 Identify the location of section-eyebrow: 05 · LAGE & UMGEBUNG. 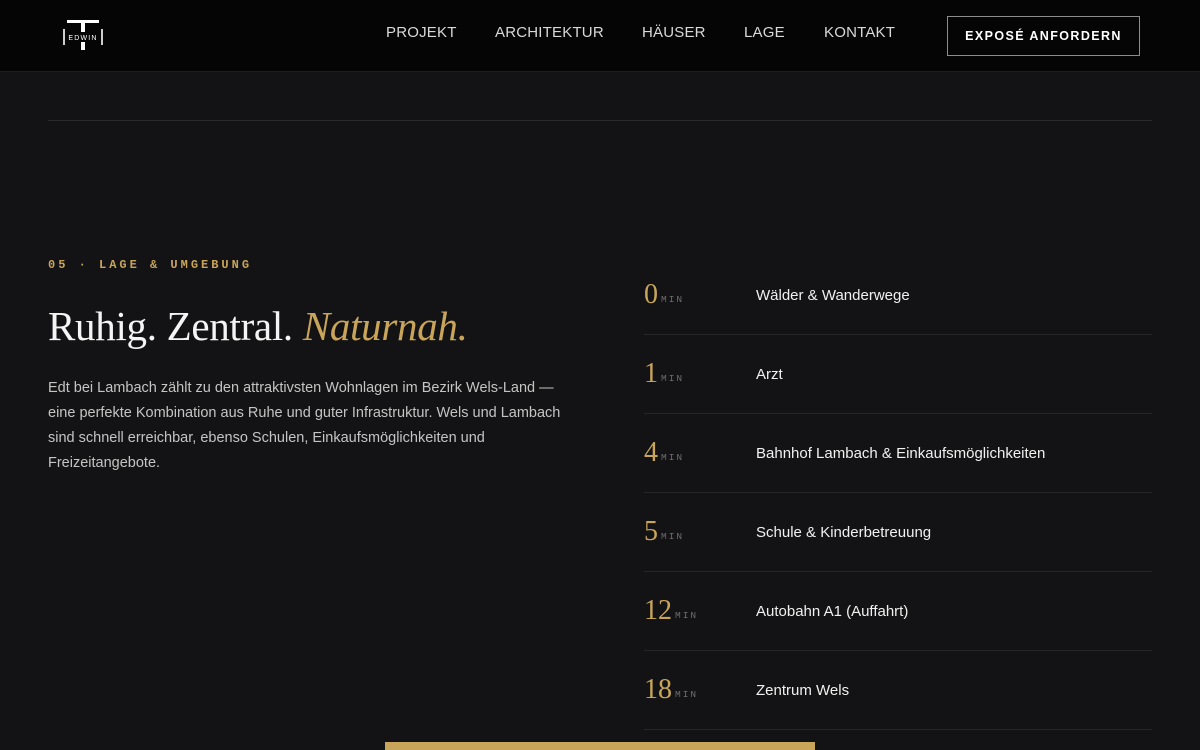
(150, 265).